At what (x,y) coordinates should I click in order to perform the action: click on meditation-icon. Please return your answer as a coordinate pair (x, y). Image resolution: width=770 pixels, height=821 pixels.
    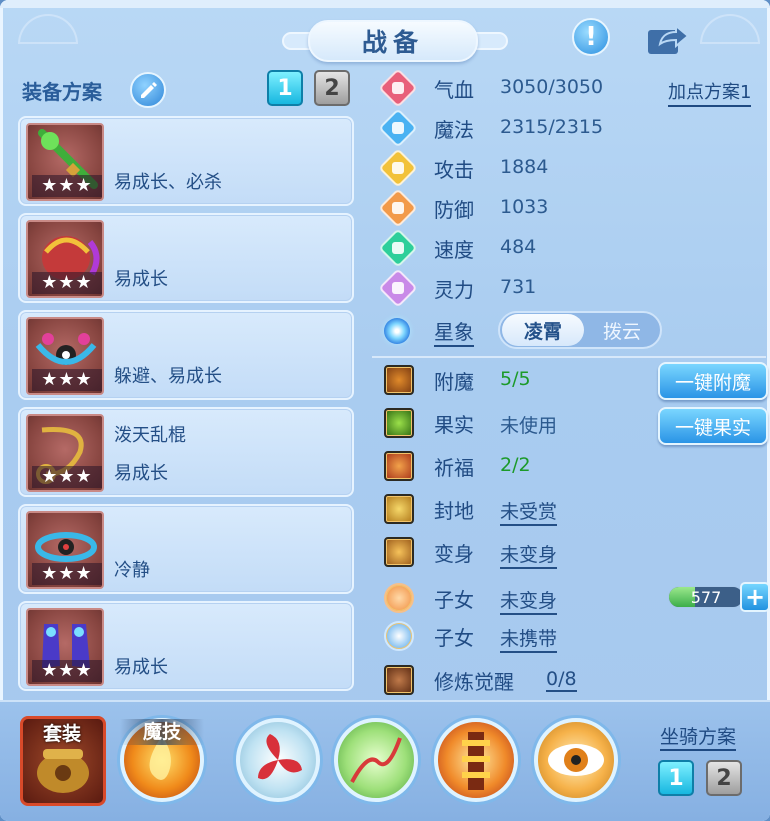
    Looking at the image, I should click on (399, 680).